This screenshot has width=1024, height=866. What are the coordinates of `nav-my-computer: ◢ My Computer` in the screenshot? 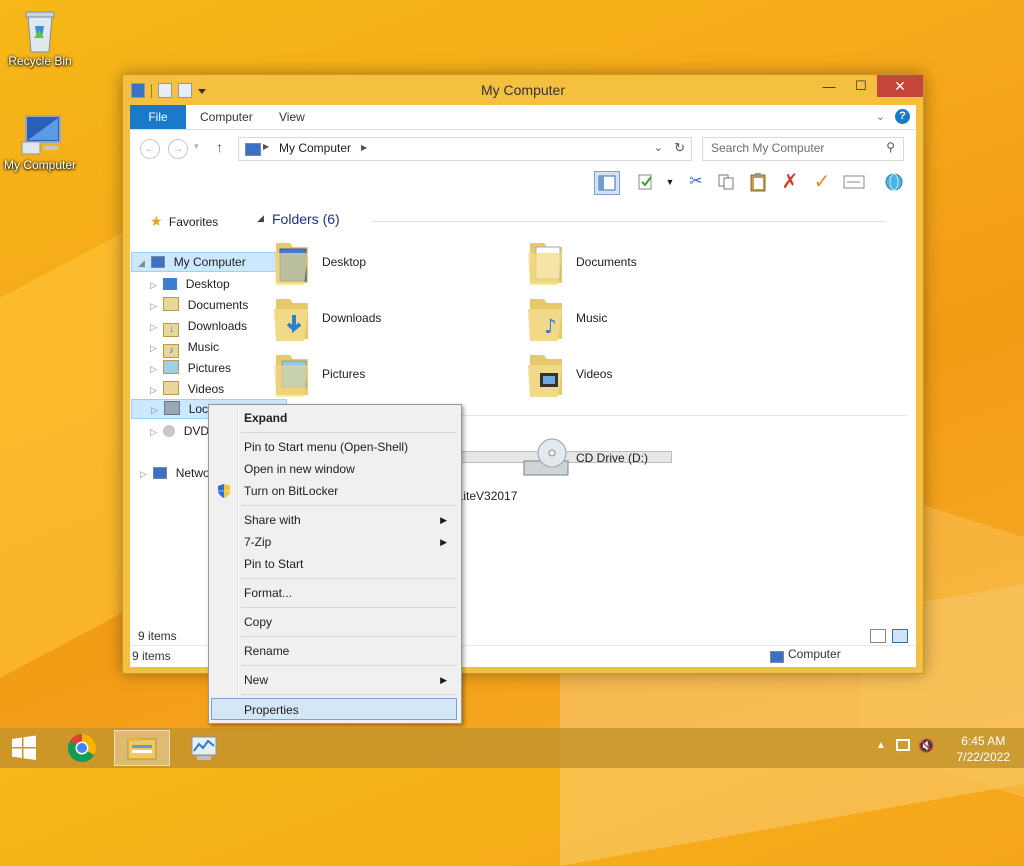 It's located at (209, 262).